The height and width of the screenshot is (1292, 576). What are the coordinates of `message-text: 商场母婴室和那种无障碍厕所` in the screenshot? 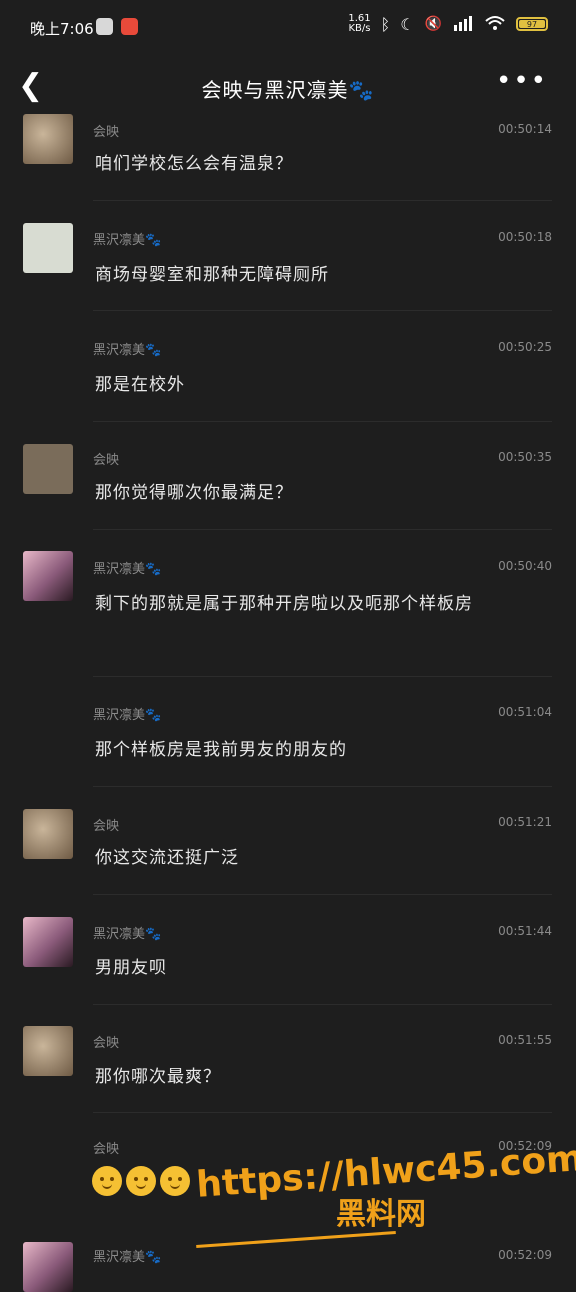 It's located at (212, 275).